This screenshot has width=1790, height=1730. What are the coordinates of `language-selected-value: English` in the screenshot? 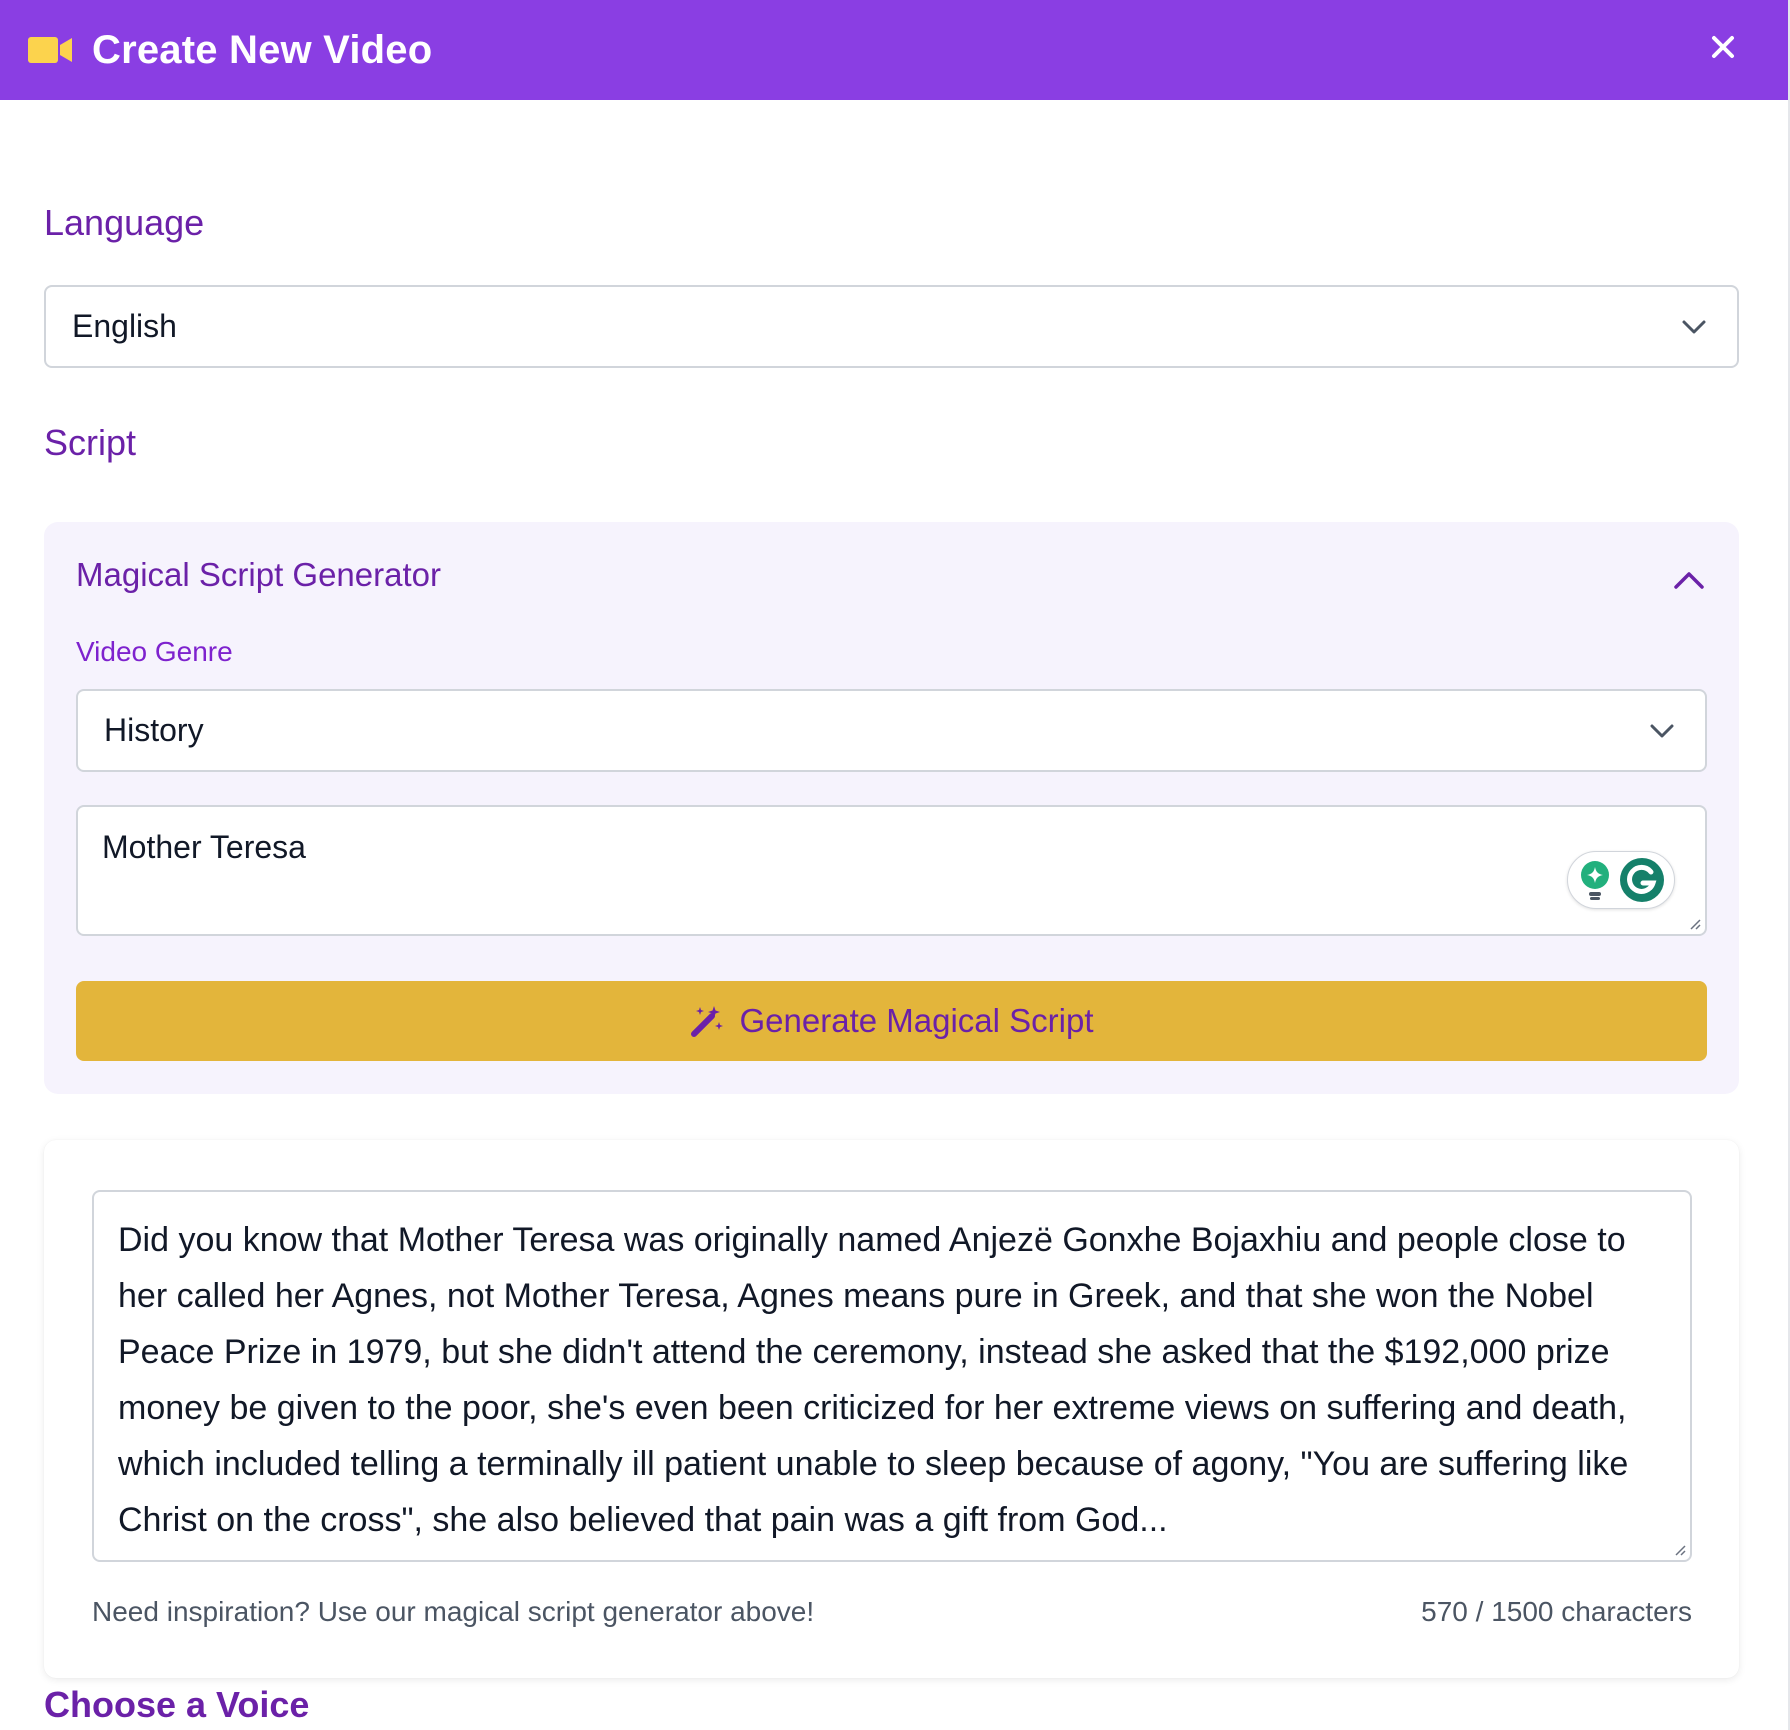 It's located at (124, 326).